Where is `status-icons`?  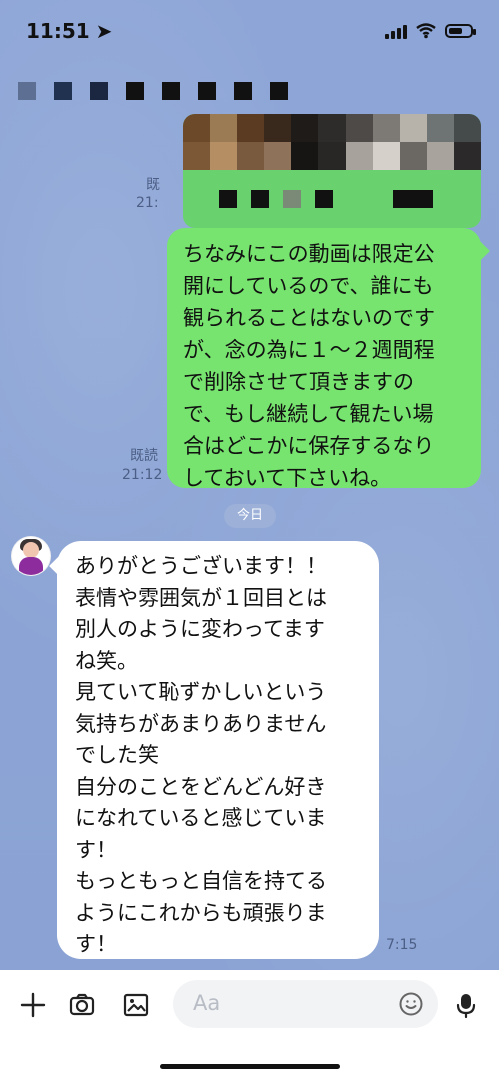 status-icons is located at coordinates (430, 31).